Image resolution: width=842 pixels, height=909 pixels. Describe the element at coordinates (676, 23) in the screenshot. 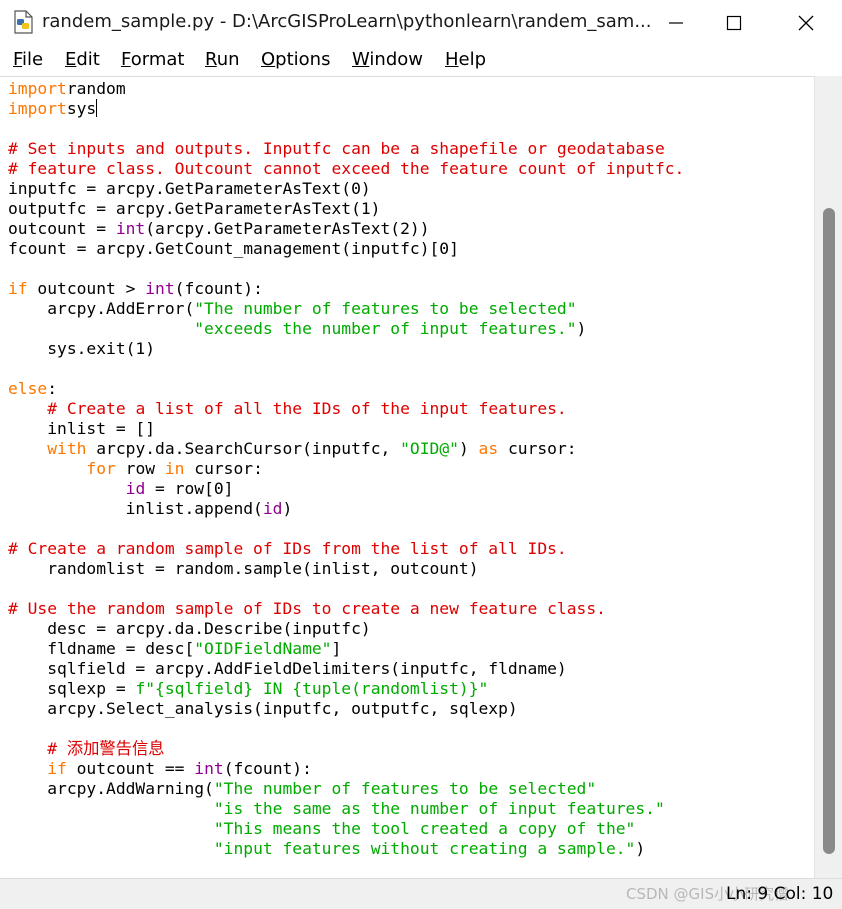

I see `minimize-button` at that location.